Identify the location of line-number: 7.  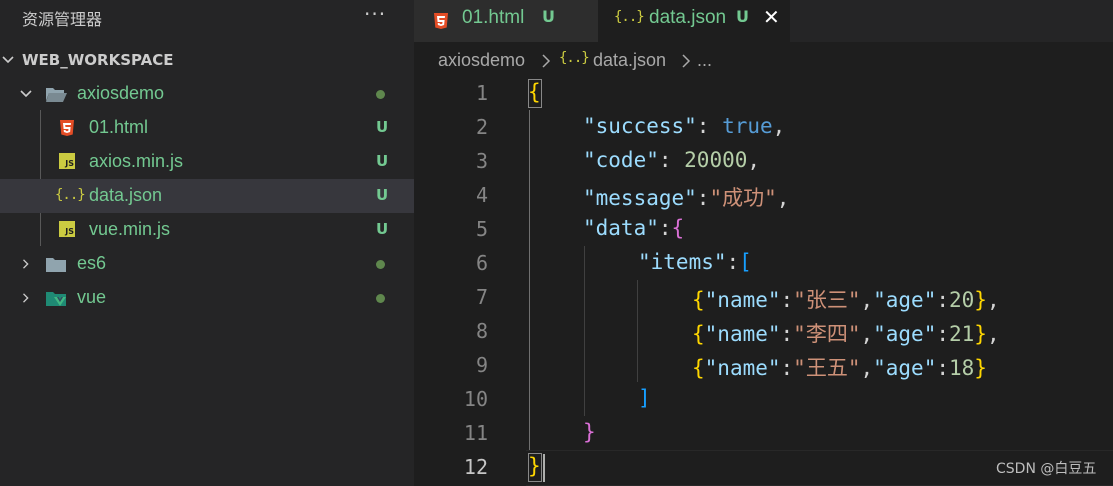
(481, 297).